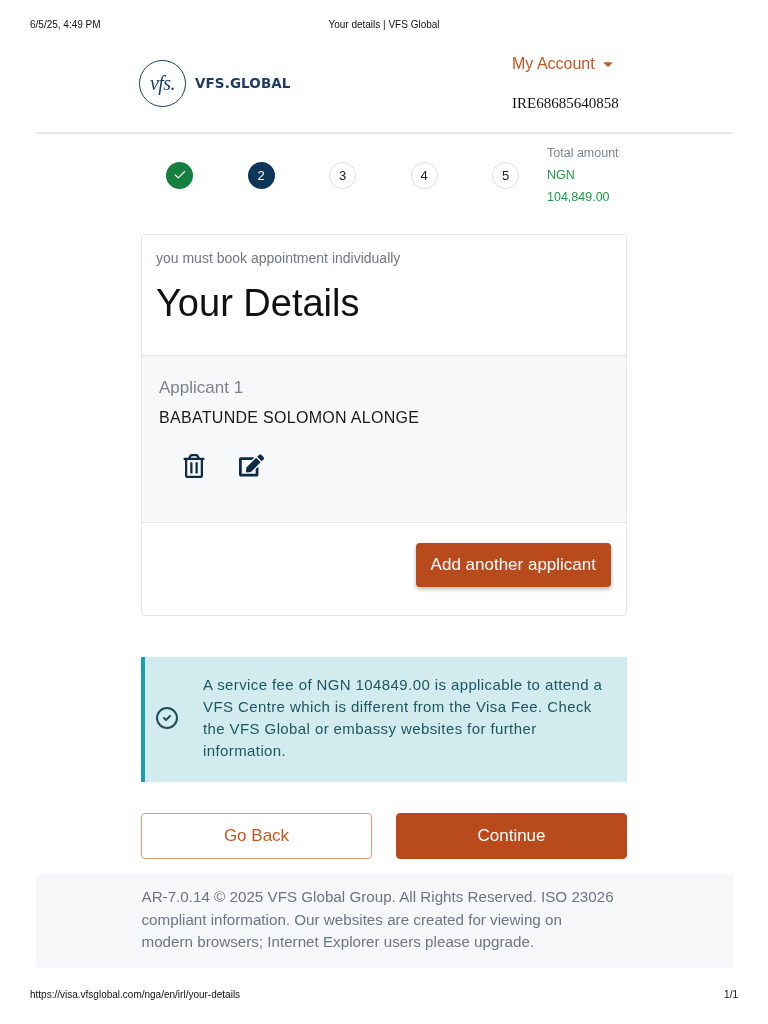  Describe the element at coordinates (167, 718) in the screenshot. I see `check-circle-icon` at that location.